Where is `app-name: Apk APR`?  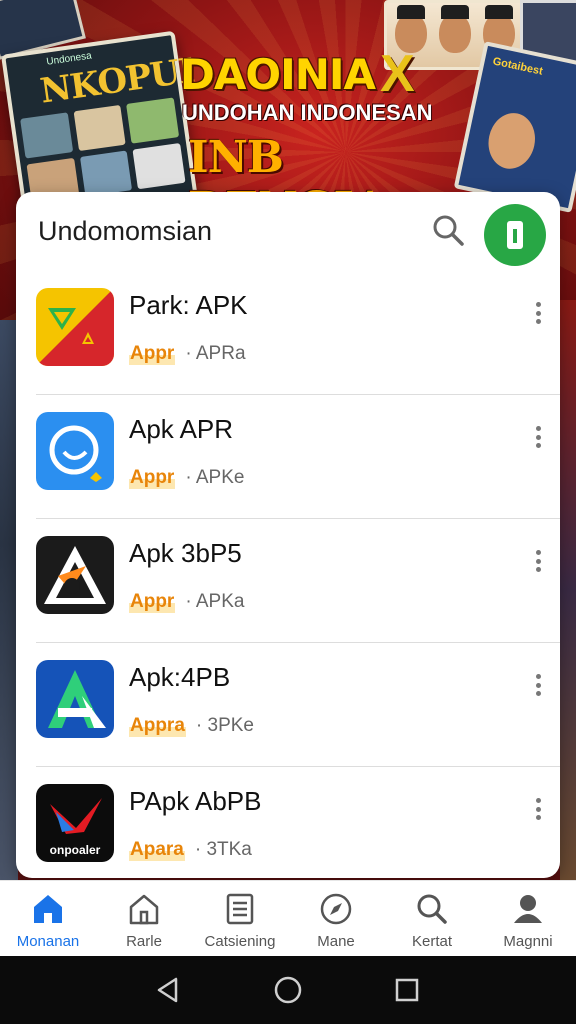
app-name: Apk APR is located at coordinates (181, 429).